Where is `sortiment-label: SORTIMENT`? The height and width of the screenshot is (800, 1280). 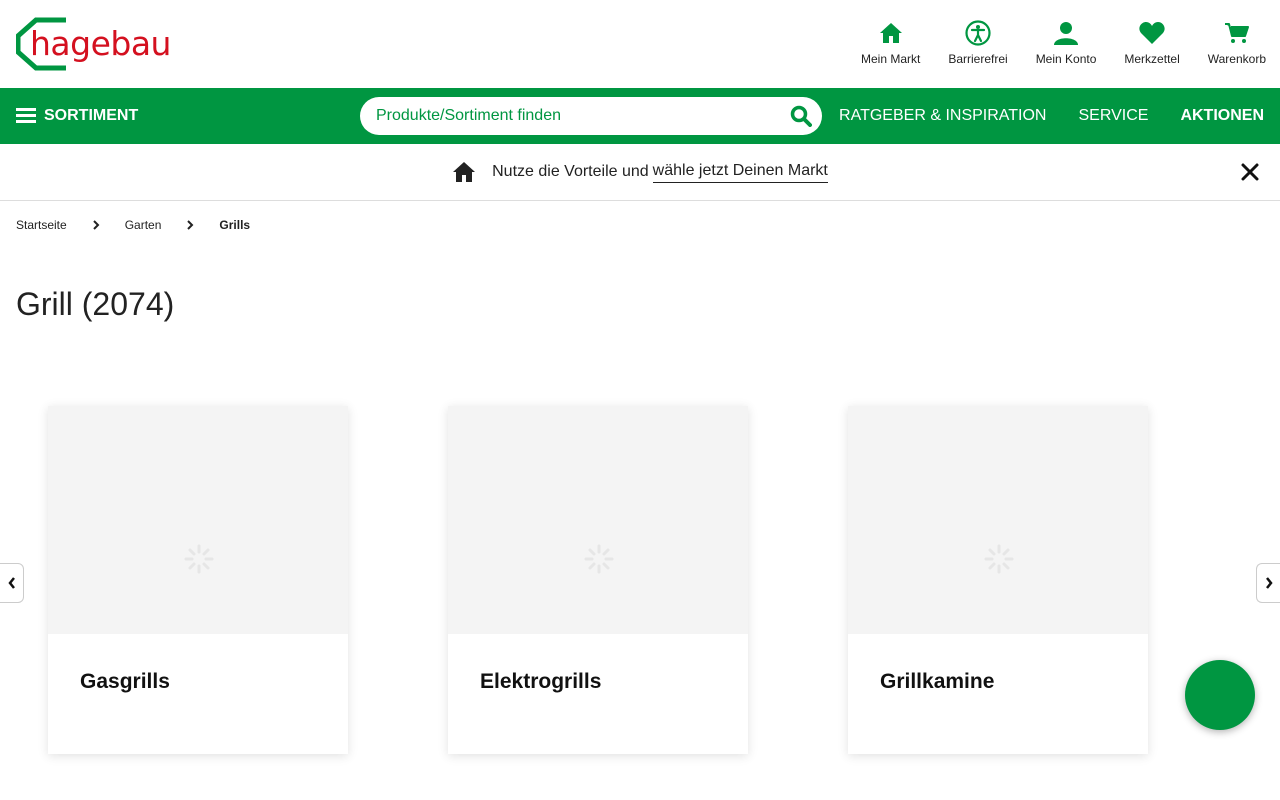 sortiment-label: SORTIMENT is located at coordinates (91, 115).